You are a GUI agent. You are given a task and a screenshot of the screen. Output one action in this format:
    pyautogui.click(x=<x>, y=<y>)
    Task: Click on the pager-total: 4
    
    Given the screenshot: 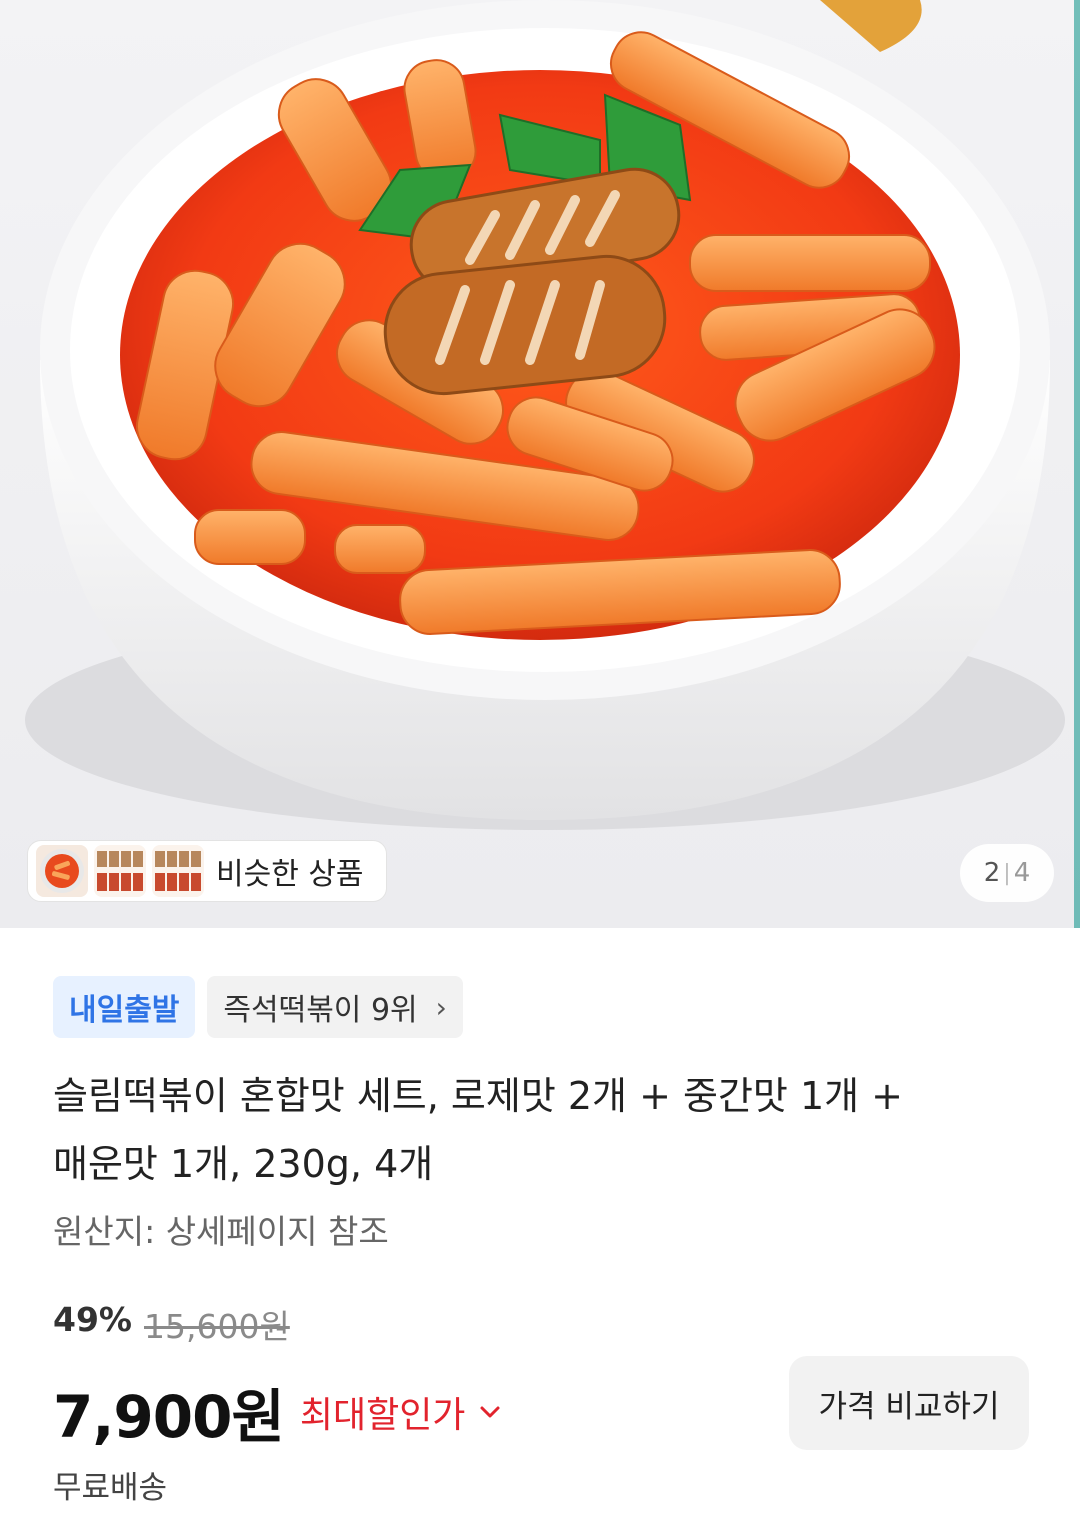 What is the action you would take?
    pyautogui.click(x=1022, y=873)
    